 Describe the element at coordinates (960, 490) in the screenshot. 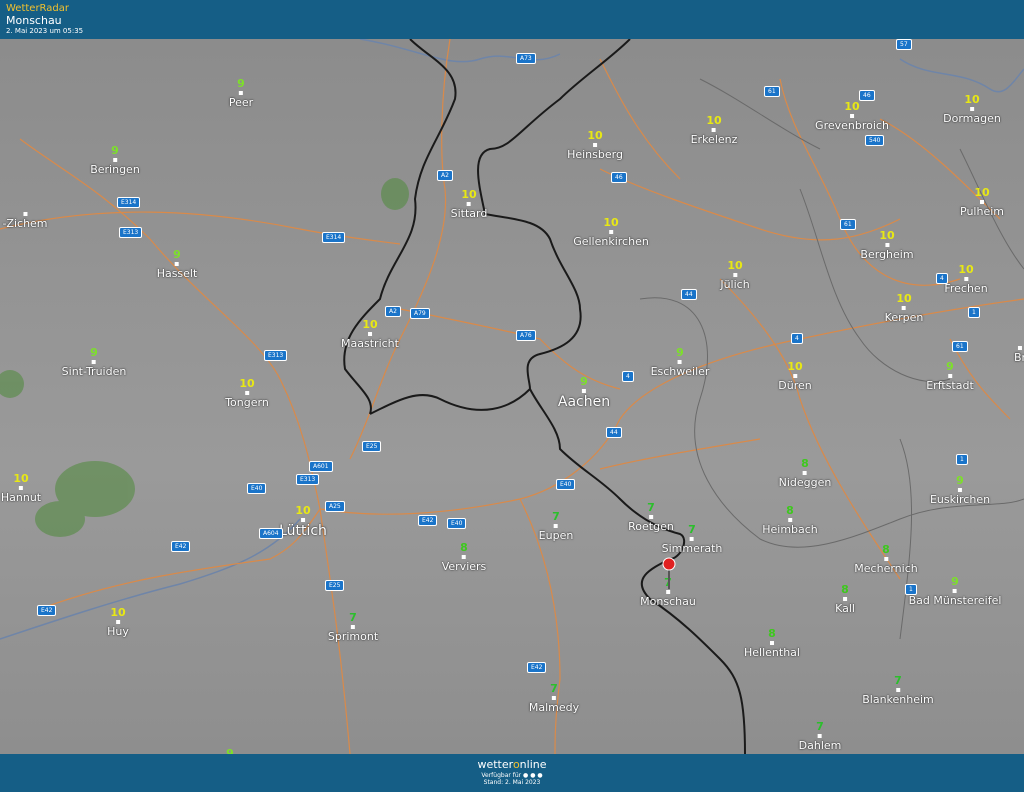

I see `city-euskirchen: 9 Euskirchen` at that location.